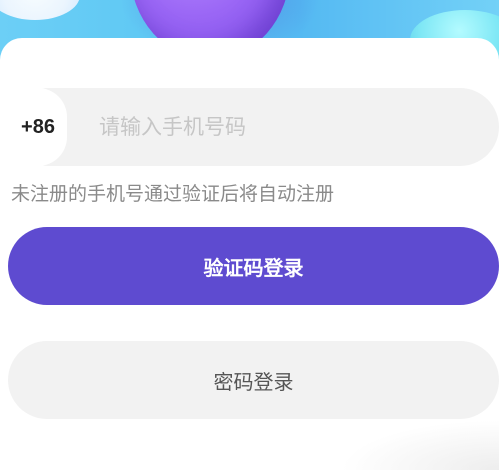 The height and width of the screenshot is (470, 499). What do you see at coordinates (289, 127) in the screenshot?
I see `phone-number-input` at bounding box center [289, 127].